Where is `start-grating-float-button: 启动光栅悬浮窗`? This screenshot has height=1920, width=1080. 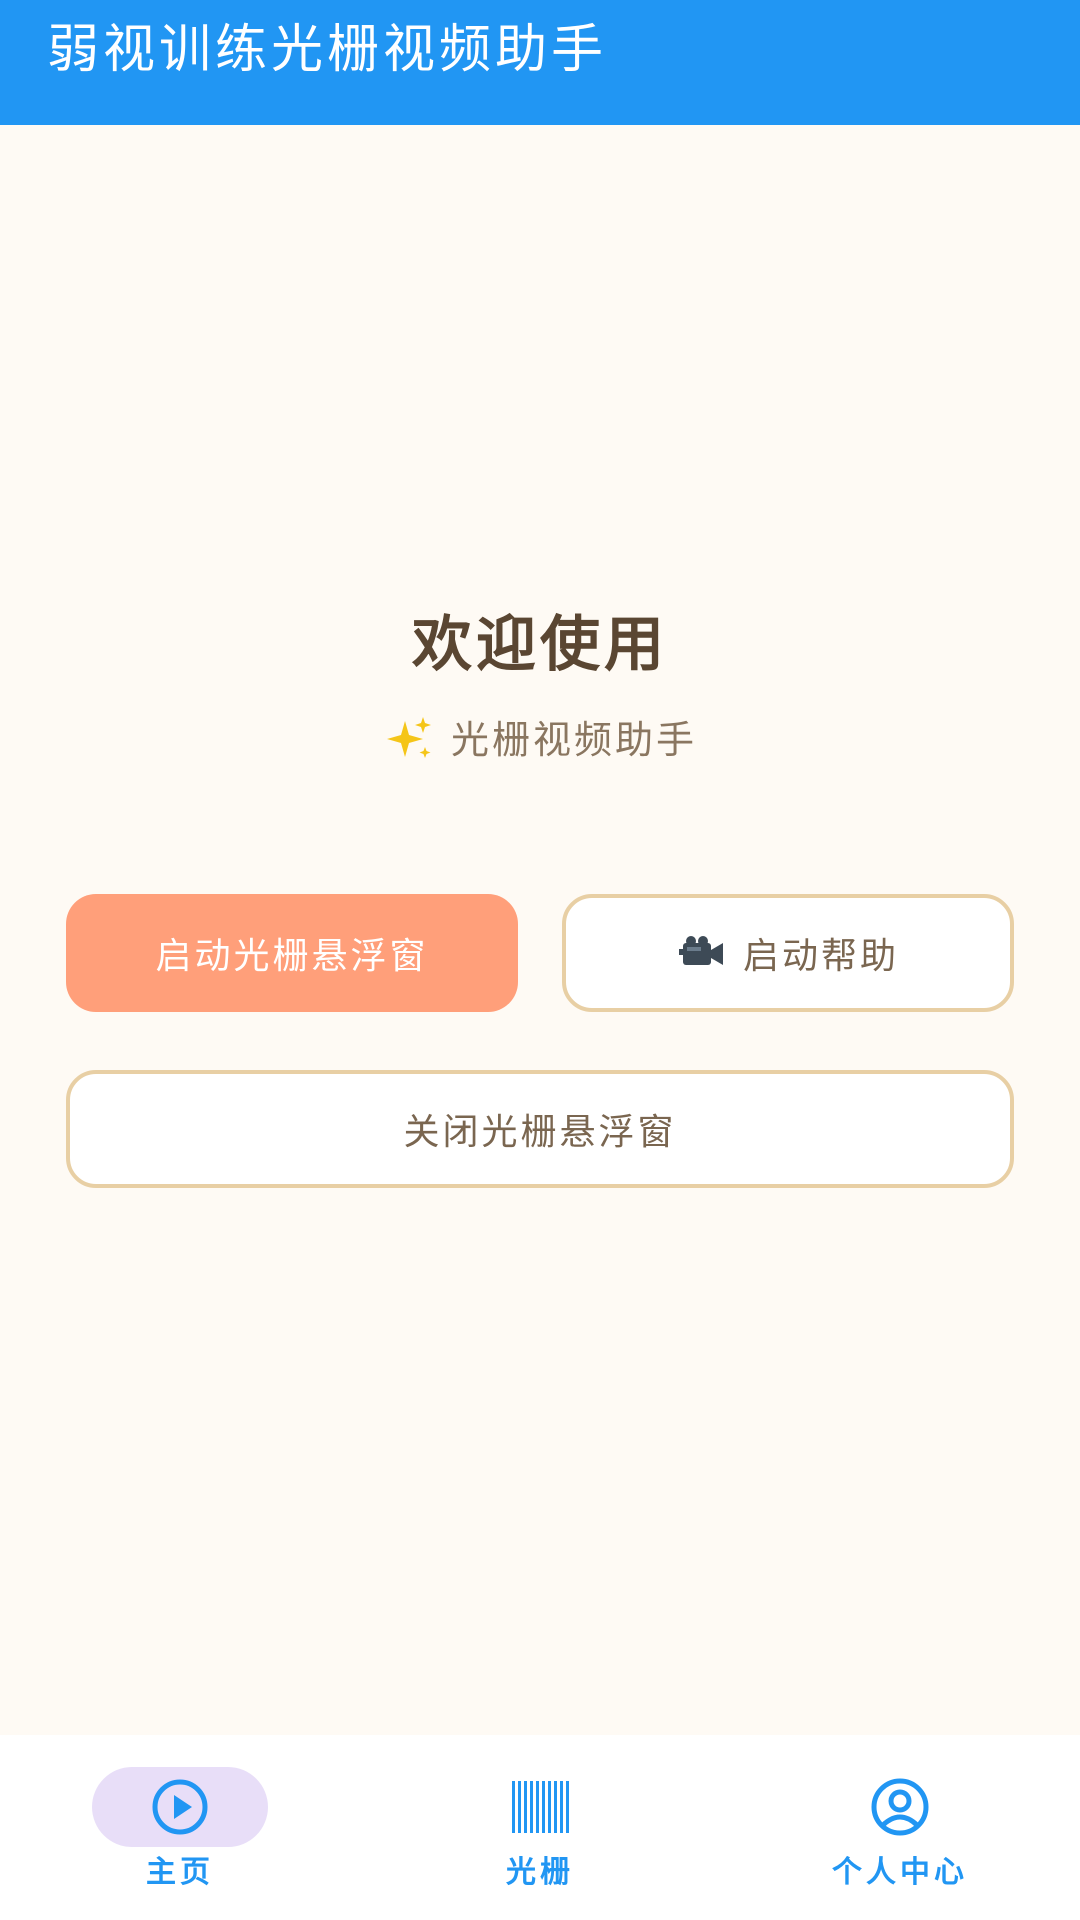 start-grating-float-button: 启动光栅悬浮窗 is located at coordinates (292, 953).